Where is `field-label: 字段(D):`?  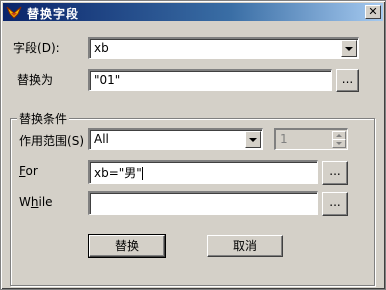 field-label: 字段(D): is located at coordinates (36, 48).